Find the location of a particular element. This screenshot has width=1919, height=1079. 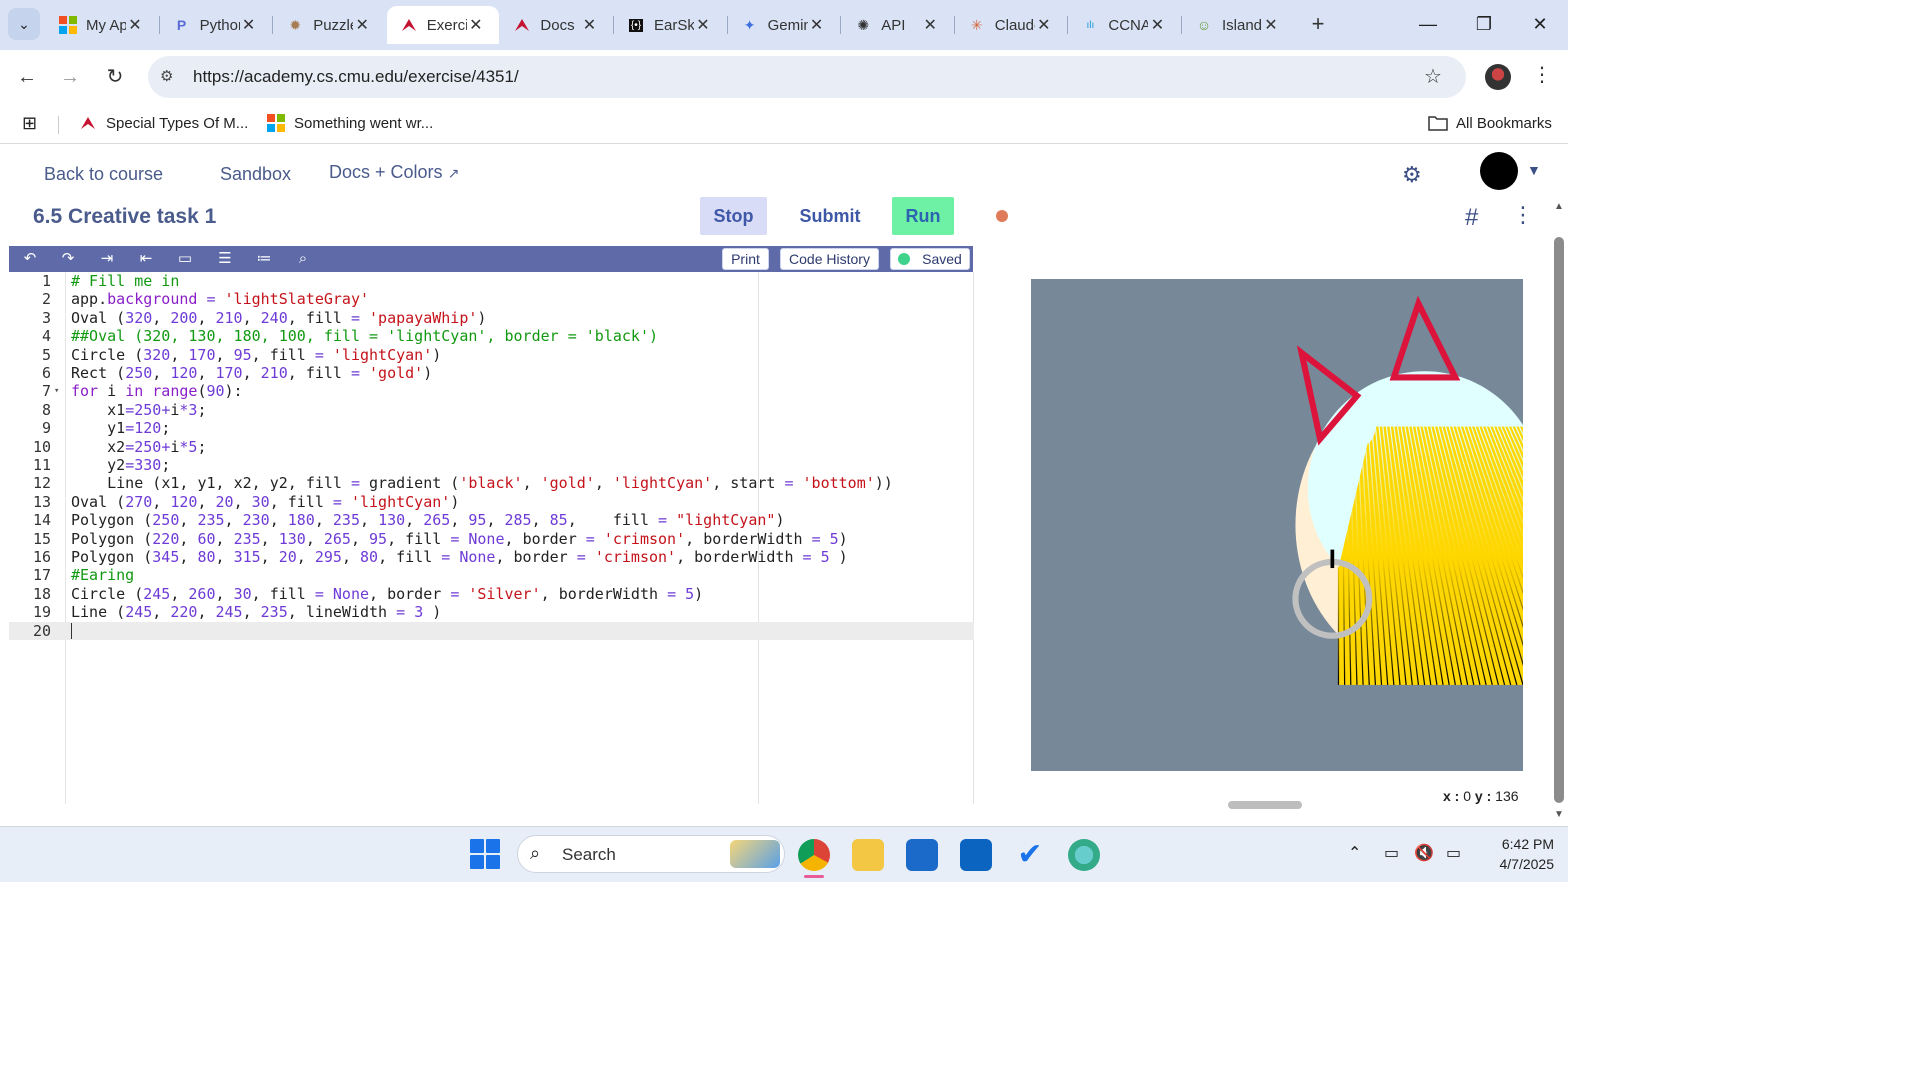

run-button: Run is located at coordinates (923, 216).